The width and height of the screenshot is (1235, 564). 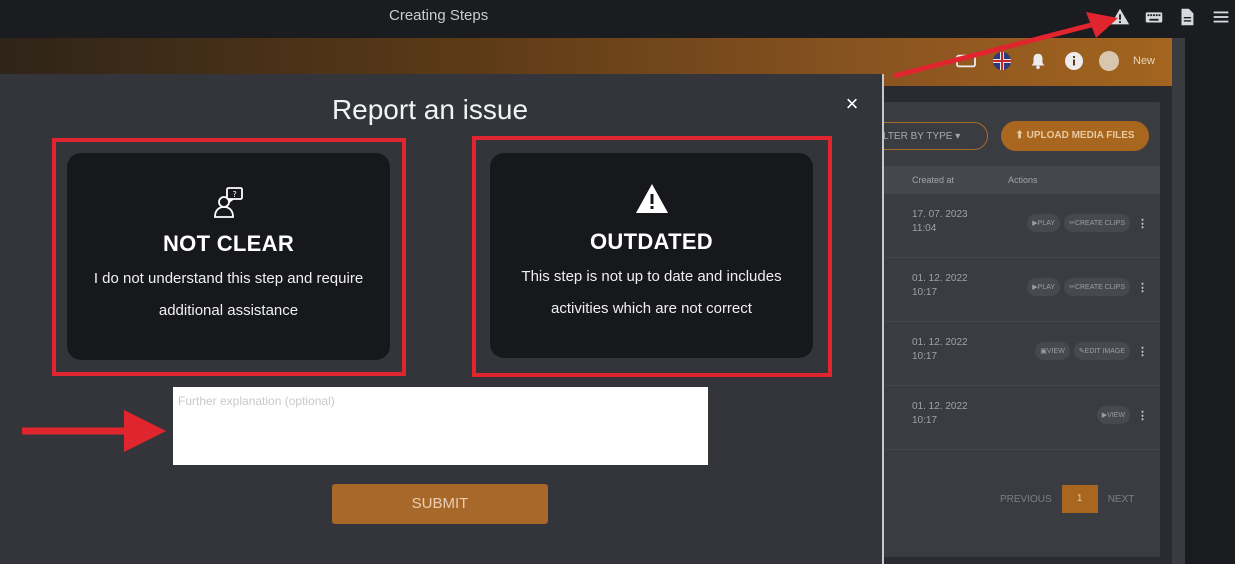 What do you see at coordinates (651, 241) in the screenshot?
I see `option-title: OUTDATED` at bounding box center [651, 241].